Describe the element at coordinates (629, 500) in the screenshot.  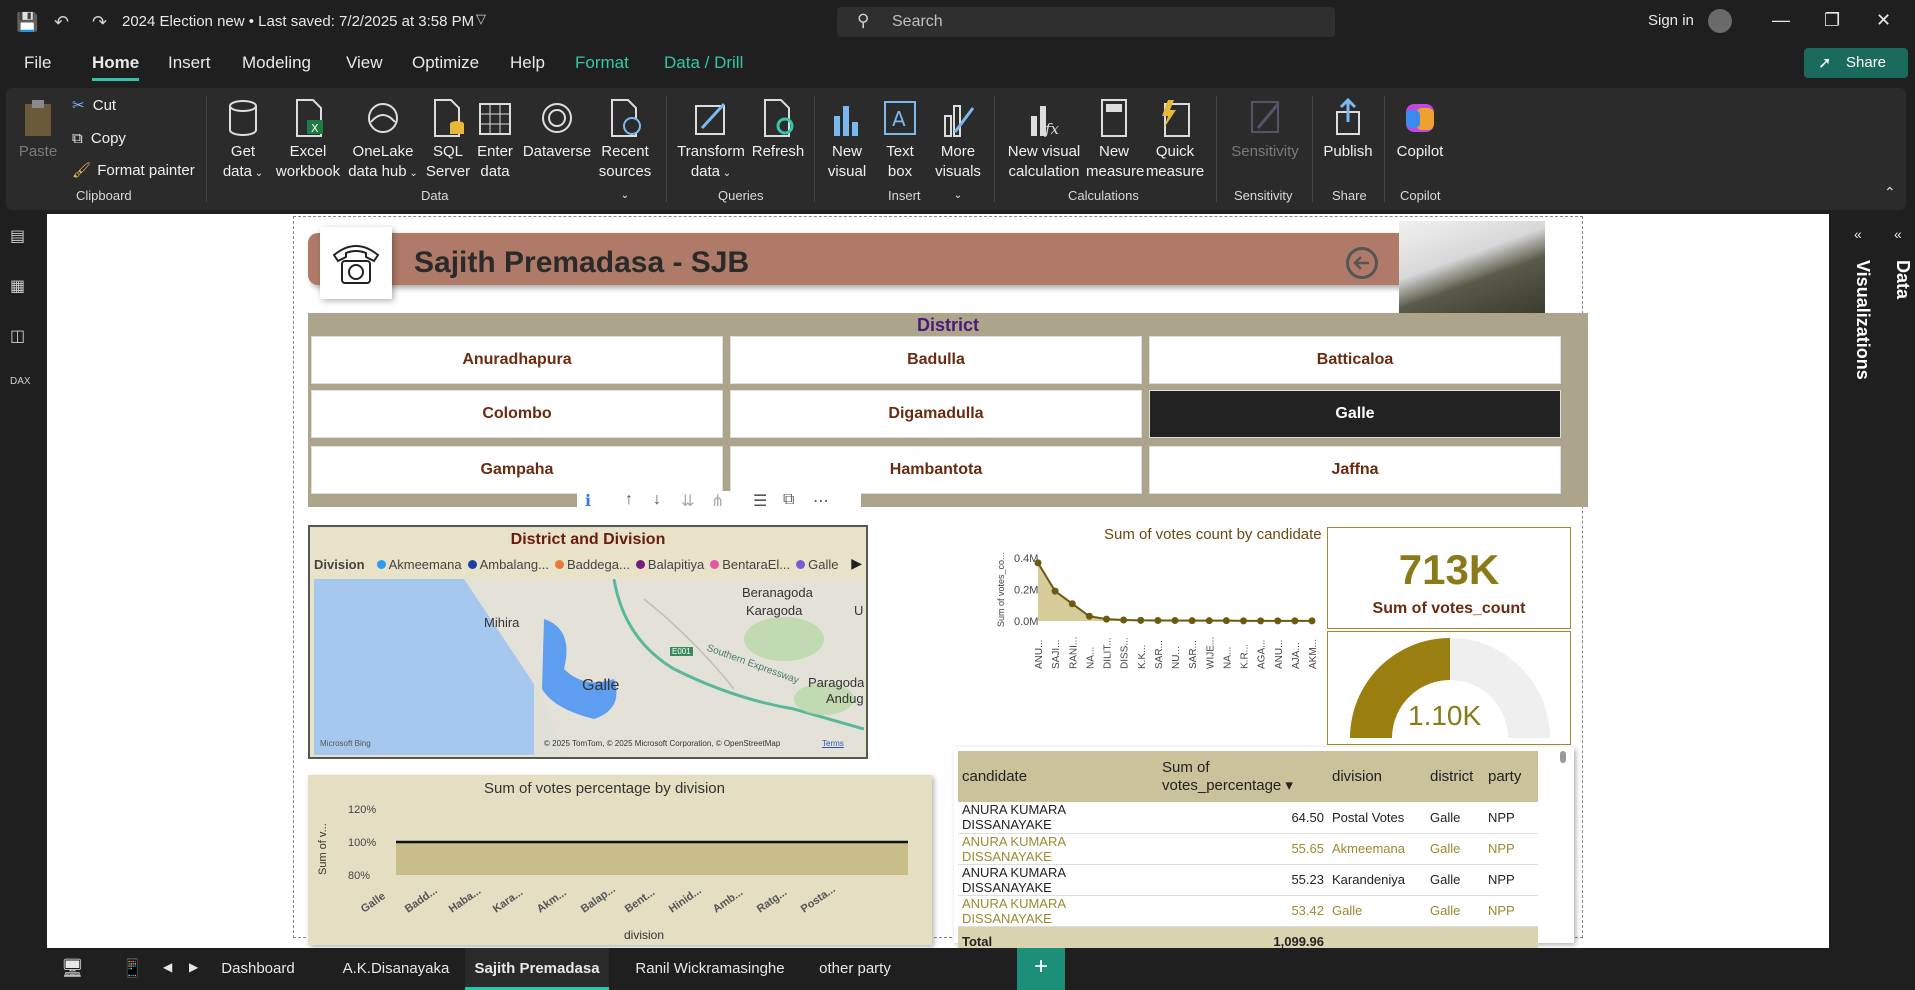
I see `drill-up-icon: ↑` at that location.